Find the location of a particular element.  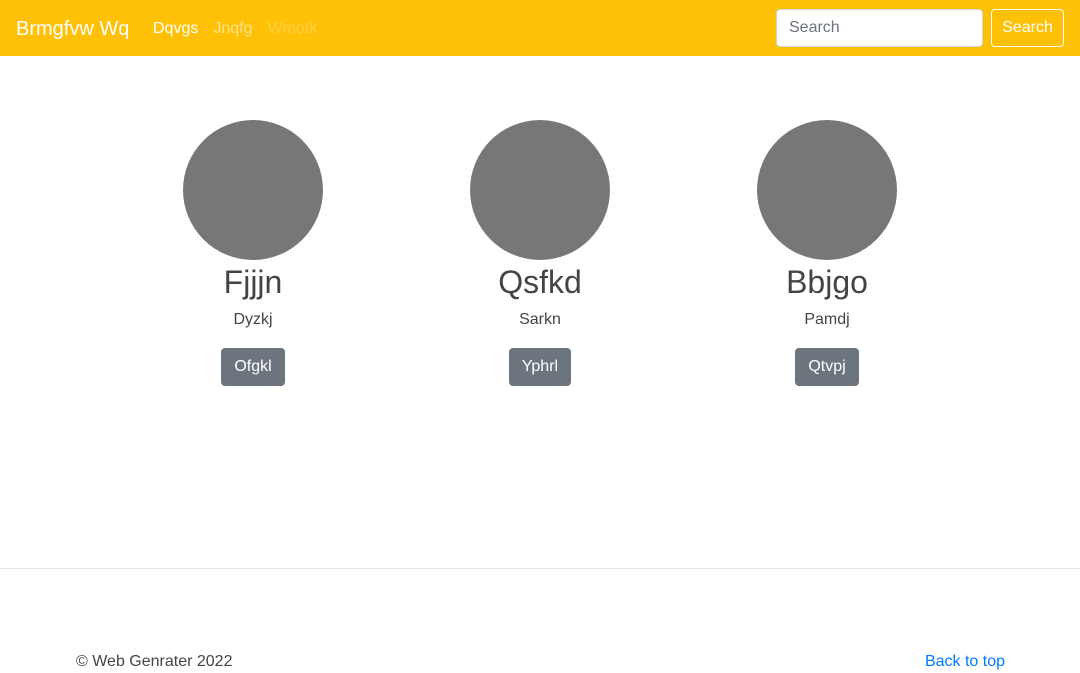

profile-button-yphrl: Yphrl is located at coordinates (540, 367).